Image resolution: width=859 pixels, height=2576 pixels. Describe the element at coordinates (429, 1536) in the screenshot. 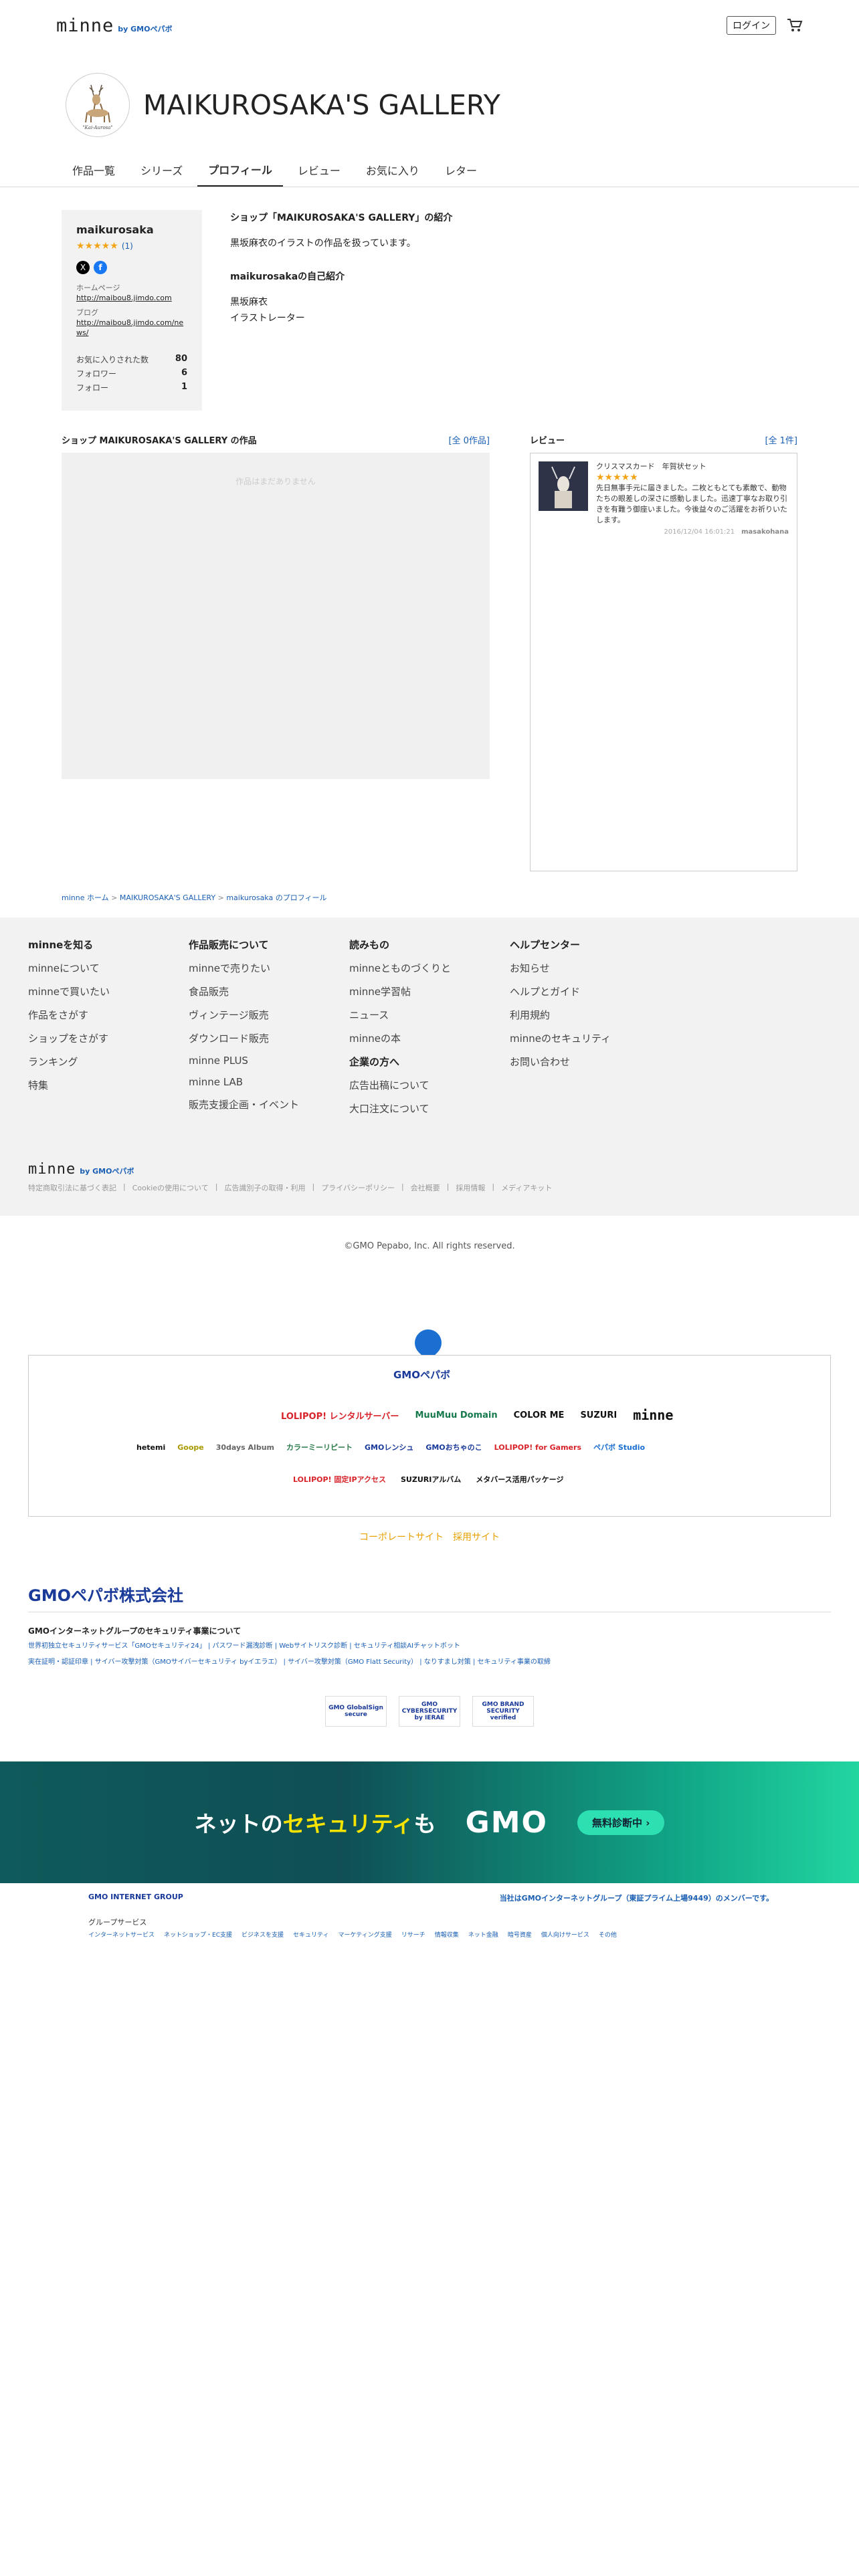

I see `corporate-links: コーポレートサイト 採用サイト` at that location.